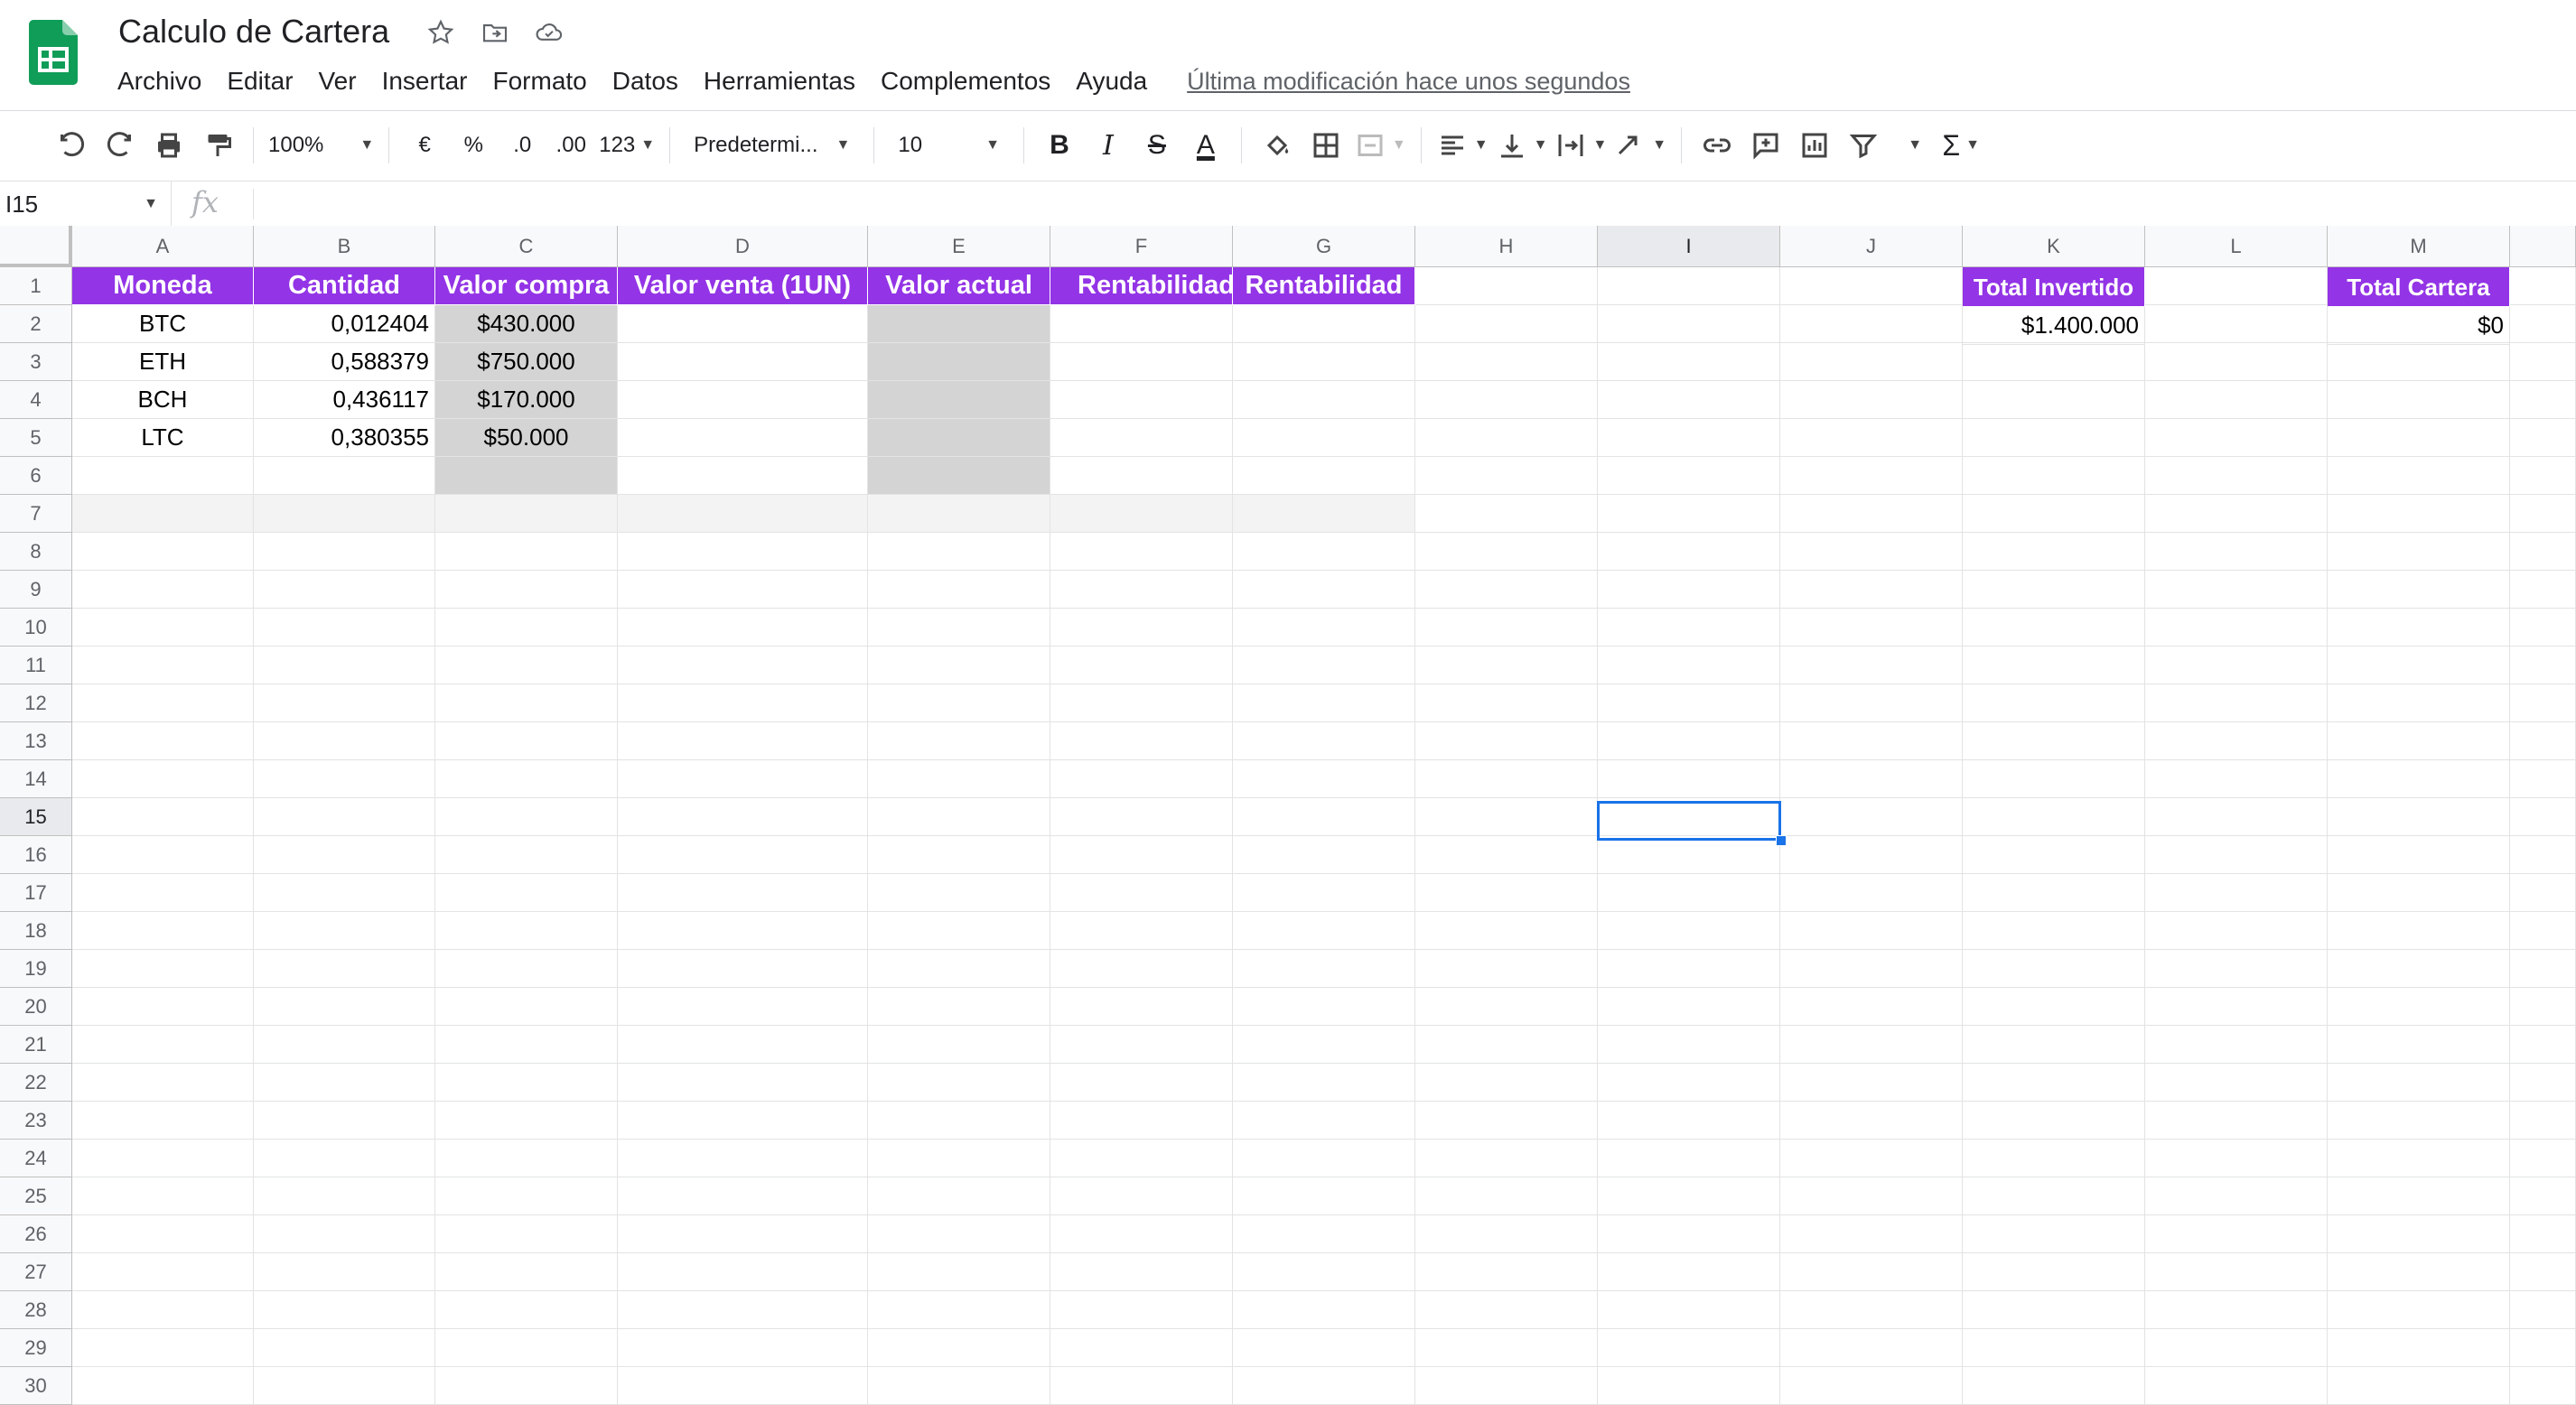 The width and height of the screenshot is (2576, 1405). I want to click on row-header: 2, so click(36, 324).